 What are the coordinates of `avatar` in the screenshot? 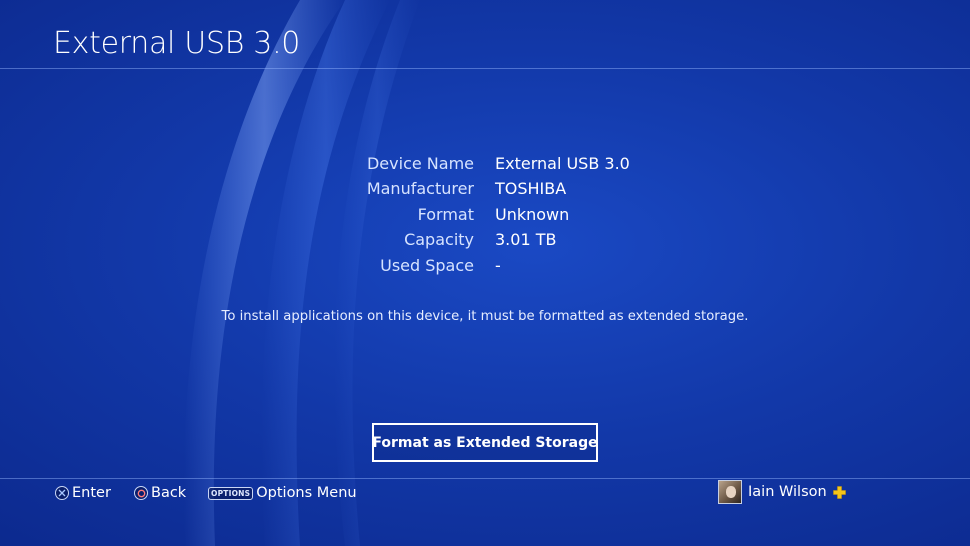 It's located at (730, 492).